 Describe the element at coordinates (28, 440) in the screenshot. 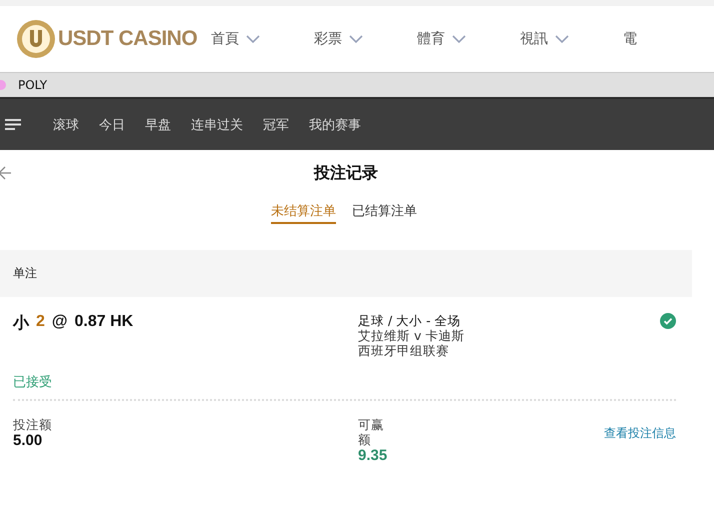

I see `stake-value: 5.00` at that location.